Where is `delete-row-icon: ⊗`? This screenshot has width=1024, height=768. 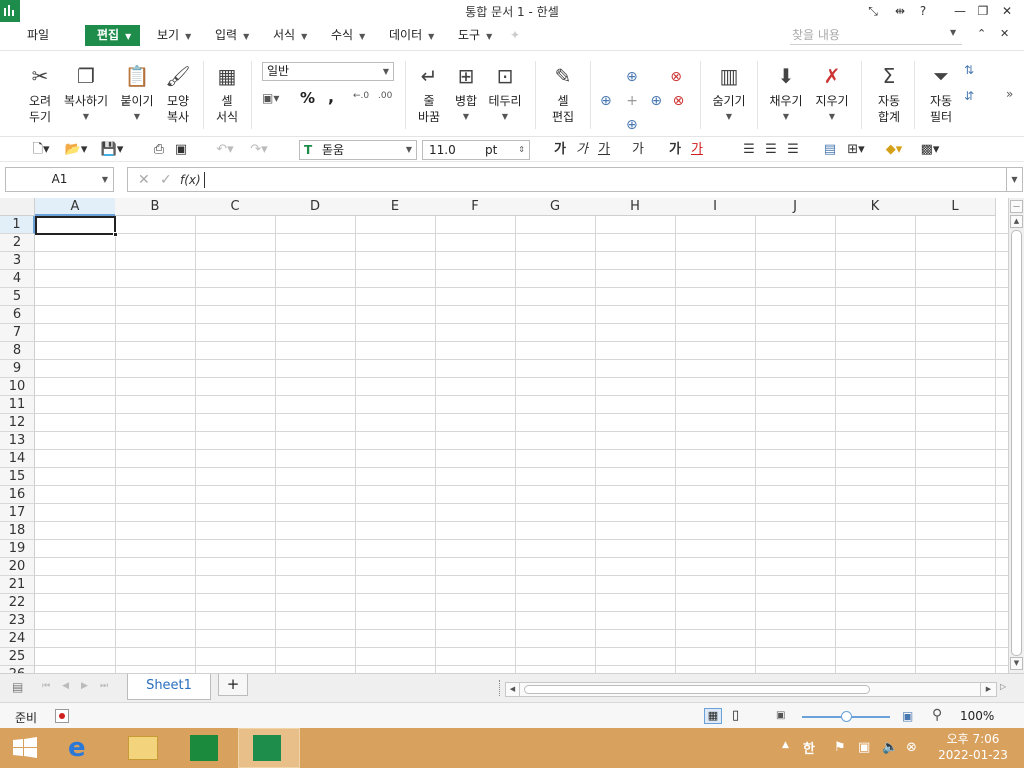 delete-row-icon: ⊗ is located at coordinates (662, 77).